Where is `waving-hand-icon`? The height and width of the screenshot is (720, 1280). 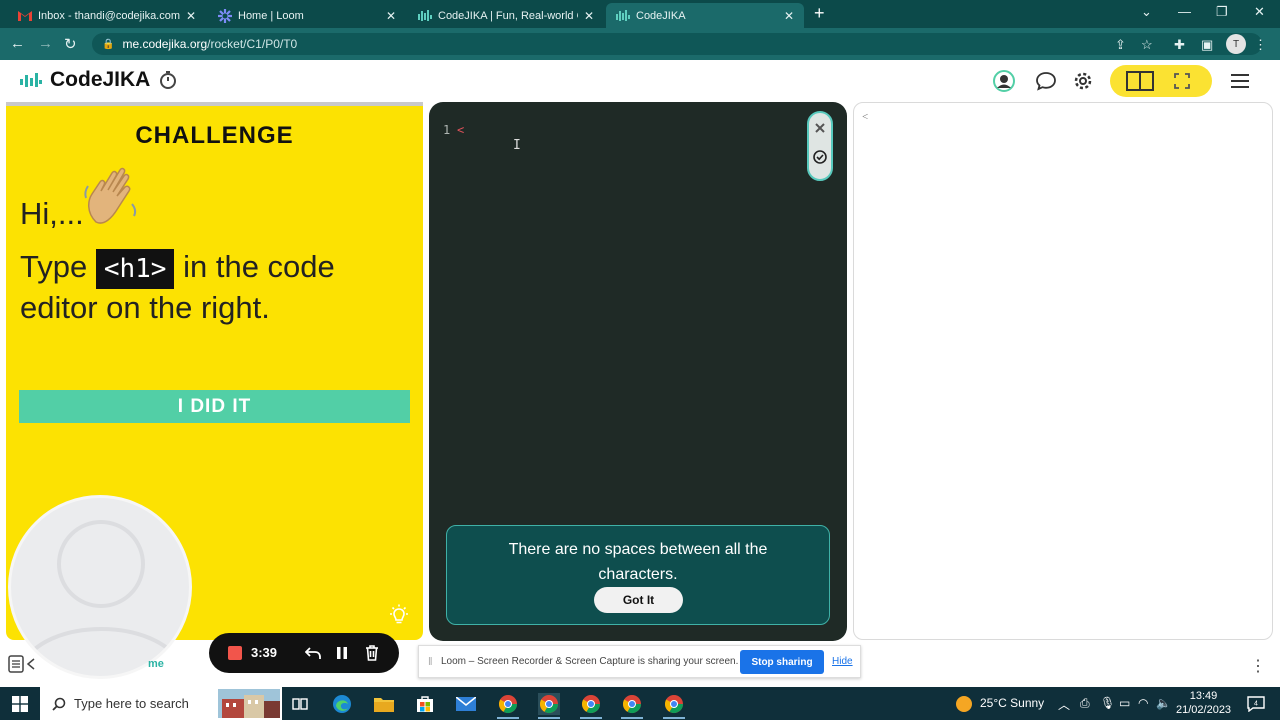 waving-hand-icon is located at coordinates (110, 195).